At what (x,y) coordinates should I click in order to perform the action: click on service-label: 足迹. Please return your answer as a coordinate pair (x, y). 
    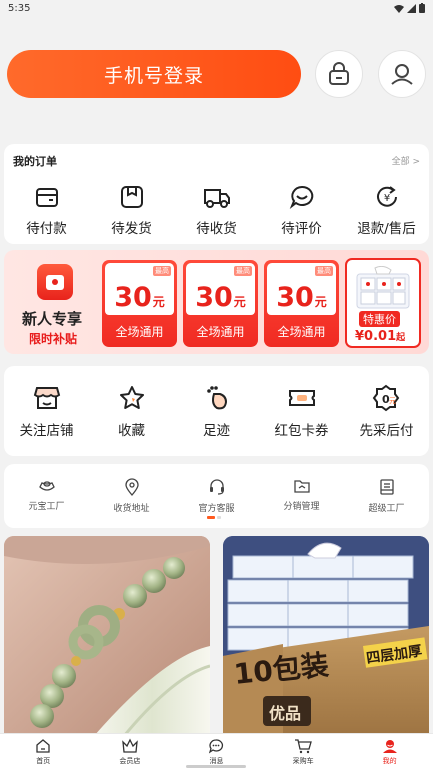
    Looking at the image, I should click on (216, 431).